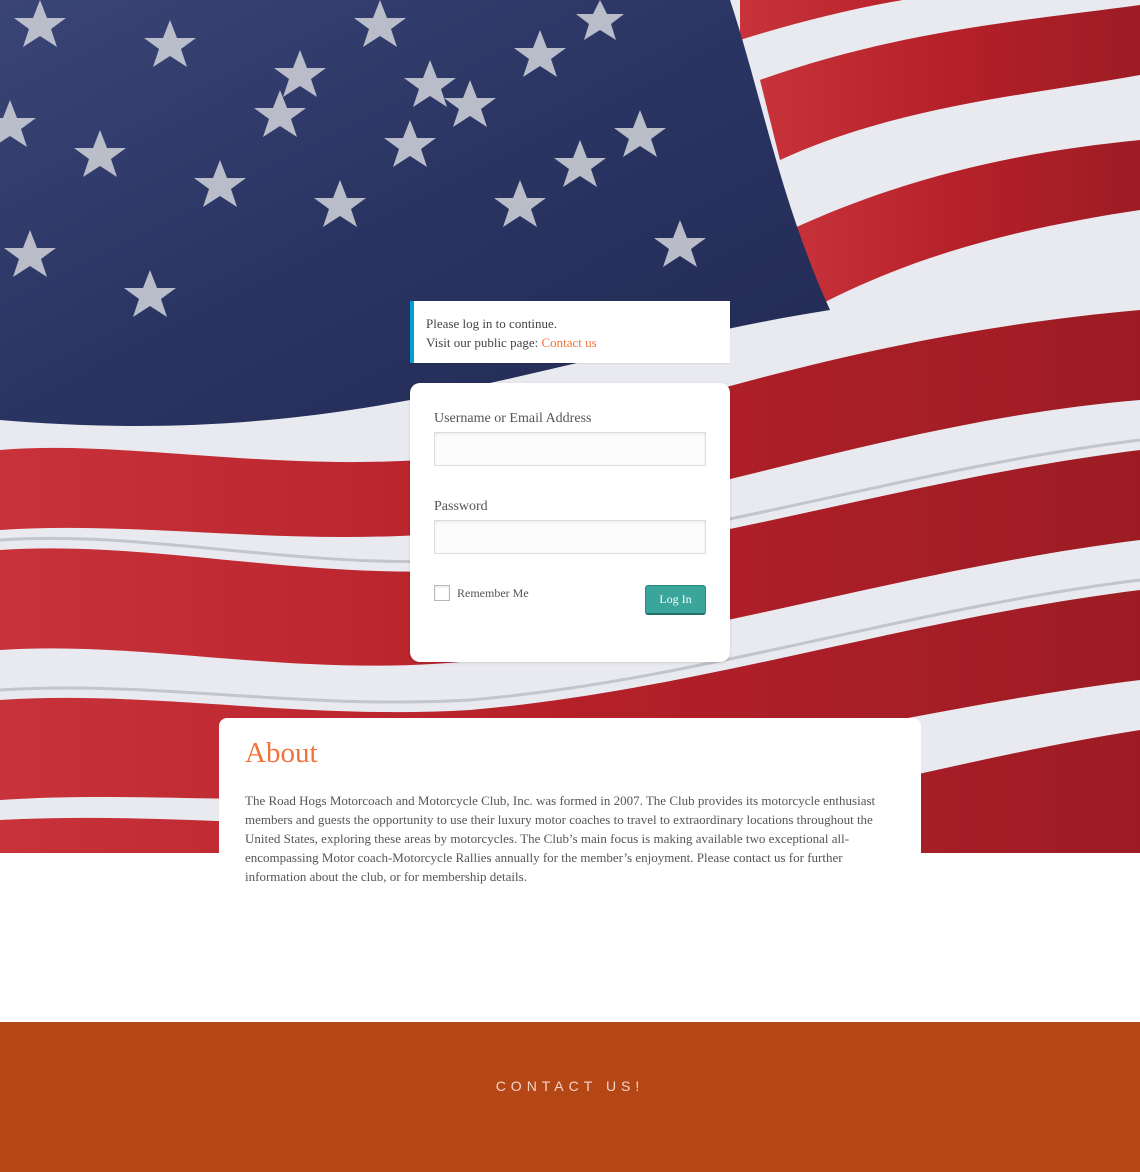 The width and height of the screenshot is (1140, 1172). I want to click on log-in-button: Log In, so click(675, 600).